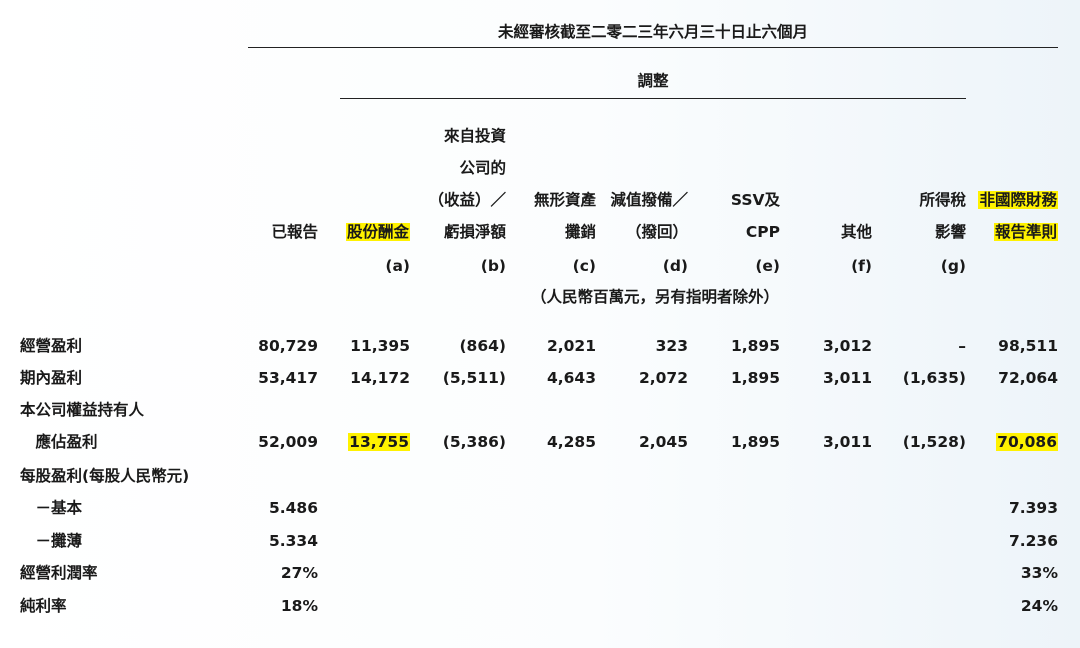 The width and height of the screenshot is (1080, 648). I want to click on table-cell: 5.334, so click(268, 541).